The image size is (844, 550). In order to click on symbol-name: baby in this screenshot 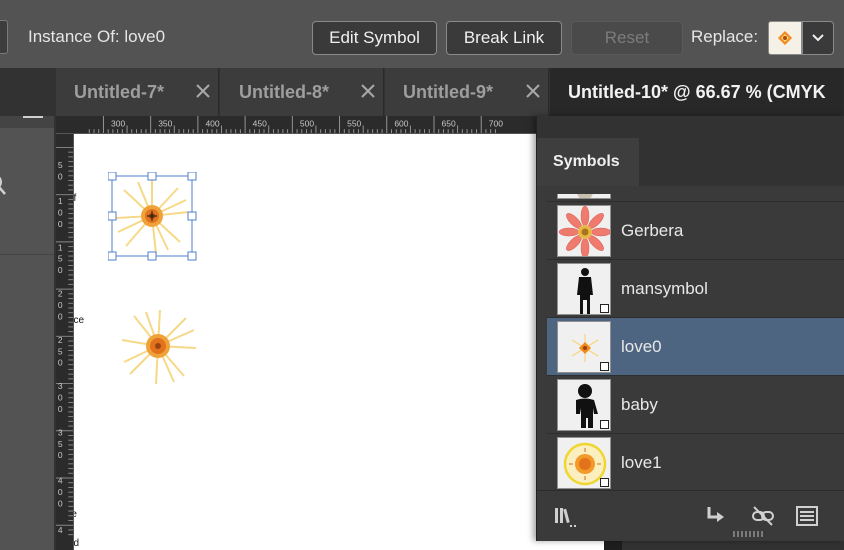, I will do `click(639, 404)`.